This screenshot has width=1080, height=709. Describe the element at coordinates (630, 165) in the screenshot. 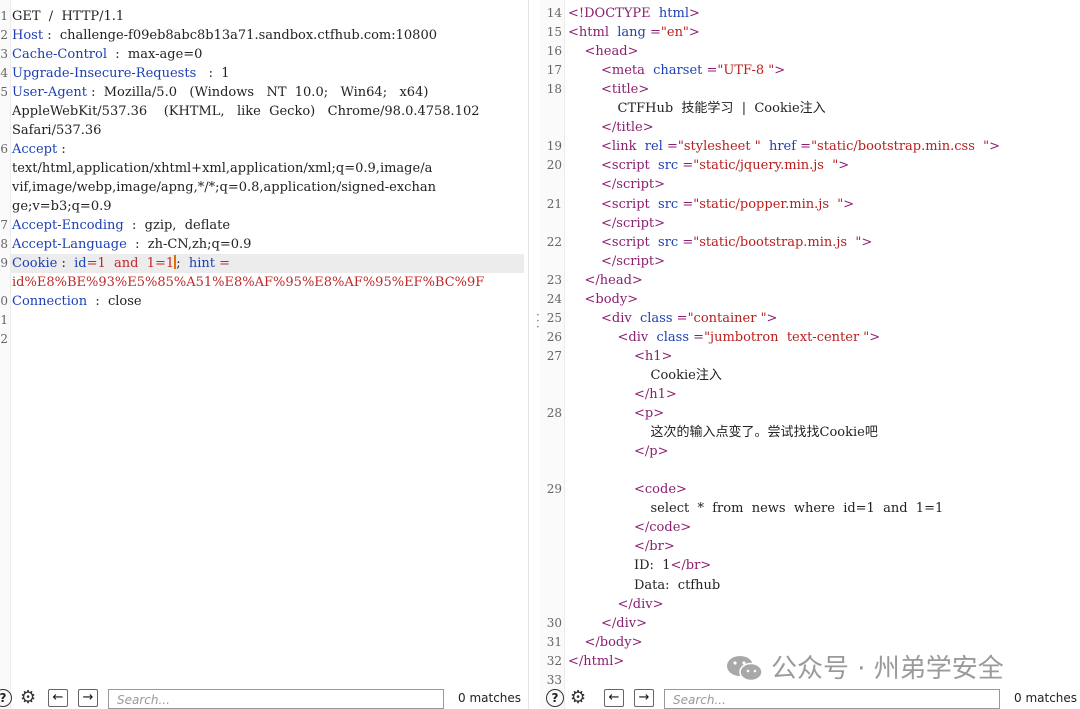

I see `response-token: <script` at that location.